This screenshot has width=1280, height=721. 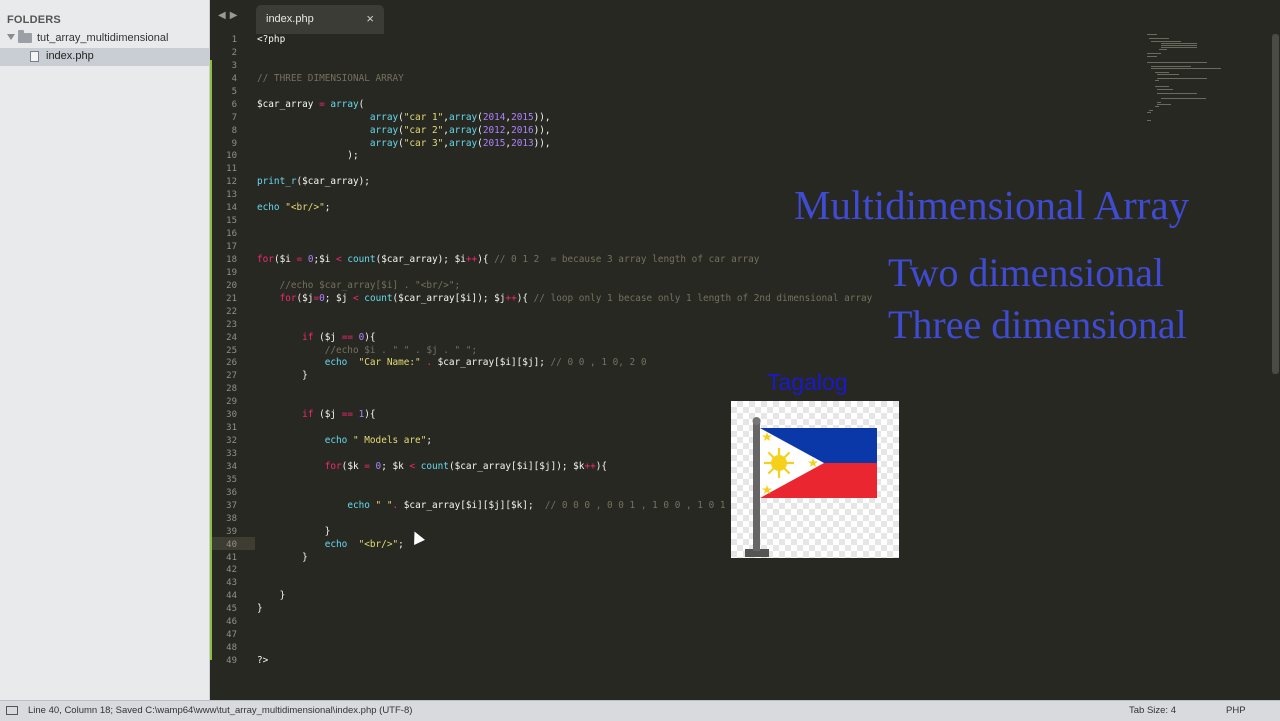 I want to click on folders-title: FOLDERS, so click(x=34, y=20).